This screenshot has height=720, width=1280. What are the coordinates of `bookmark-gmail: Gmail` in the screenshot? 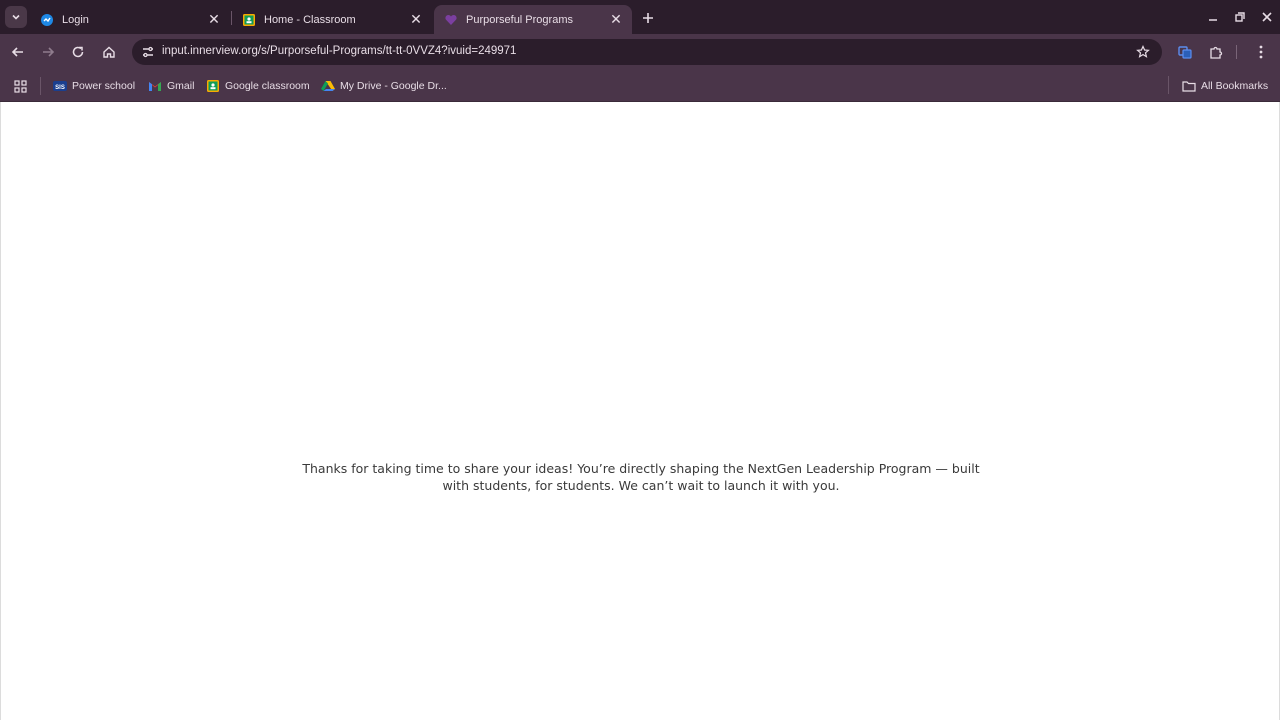 It's located at (171, 86).